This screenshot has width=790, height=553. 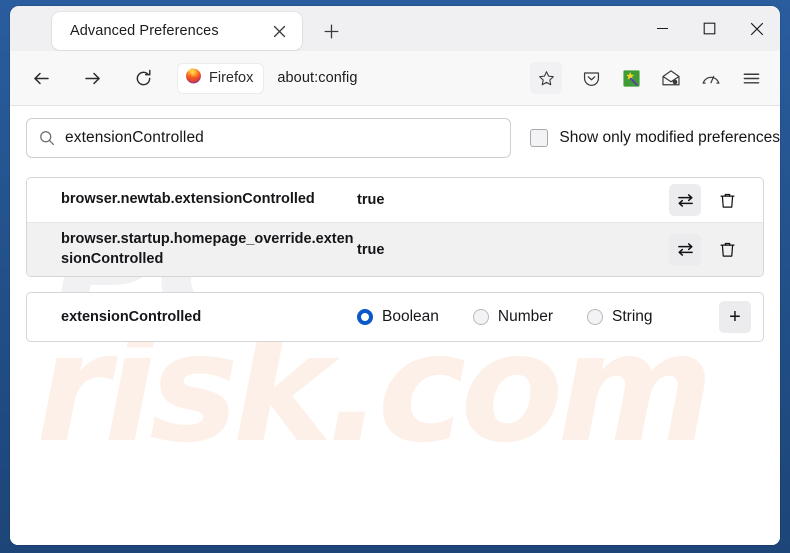 I want to click on window-controls, so click(x=709, y=28).